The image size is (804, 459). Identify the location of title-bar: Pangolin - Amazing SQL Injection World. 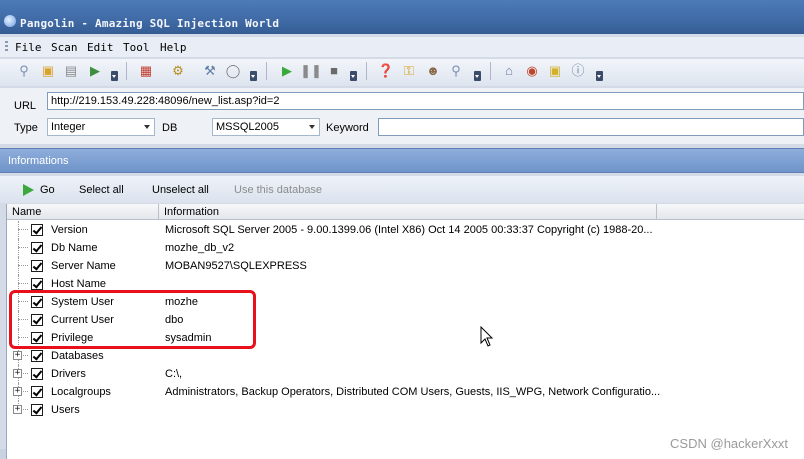
(402, 17).